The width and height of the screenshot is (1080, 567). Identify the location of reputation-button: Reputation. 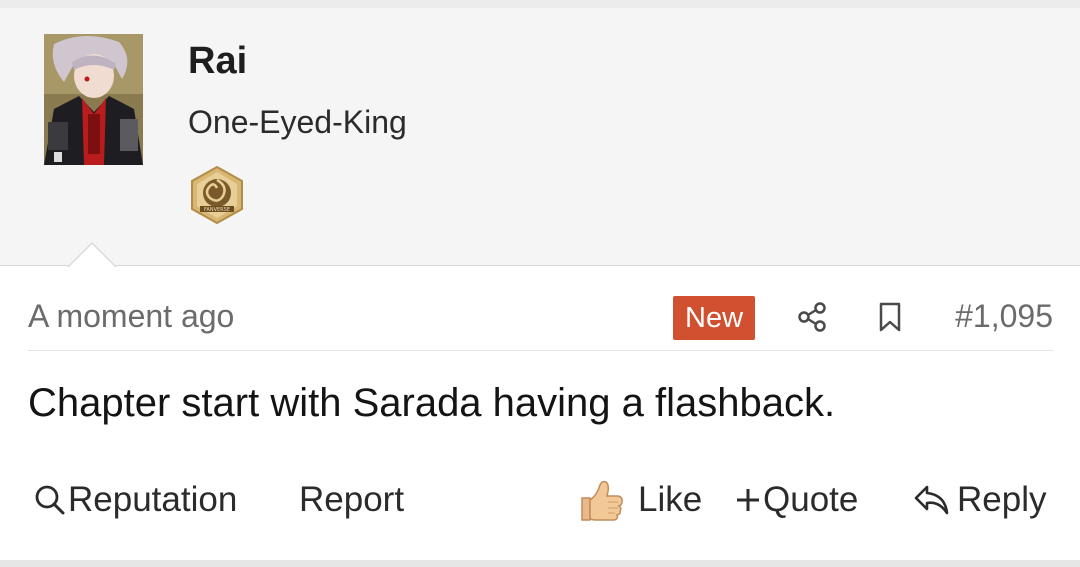
(134, 500).